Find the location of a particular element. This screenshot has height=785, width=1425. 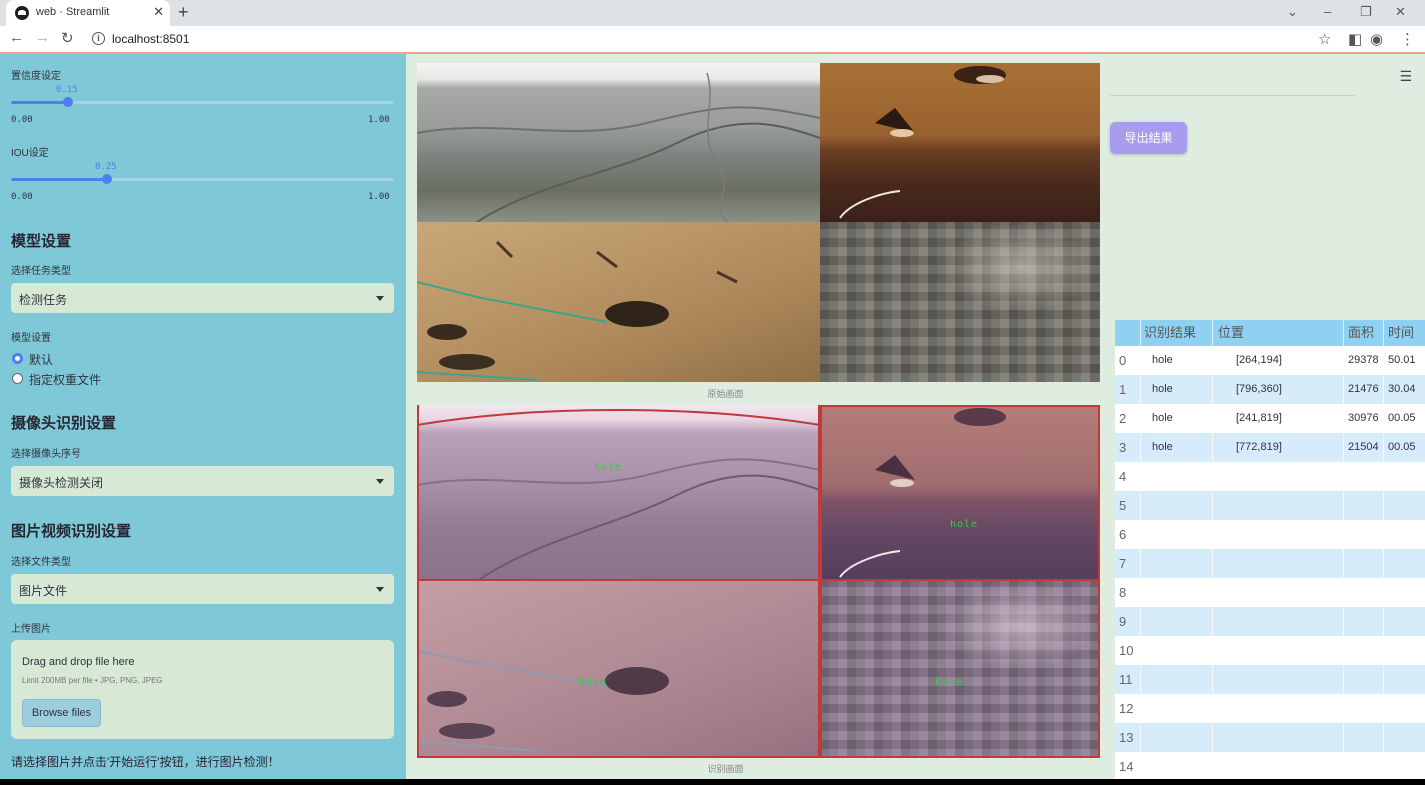

confidence-slider-thumb is located at coordinates (68, 102).